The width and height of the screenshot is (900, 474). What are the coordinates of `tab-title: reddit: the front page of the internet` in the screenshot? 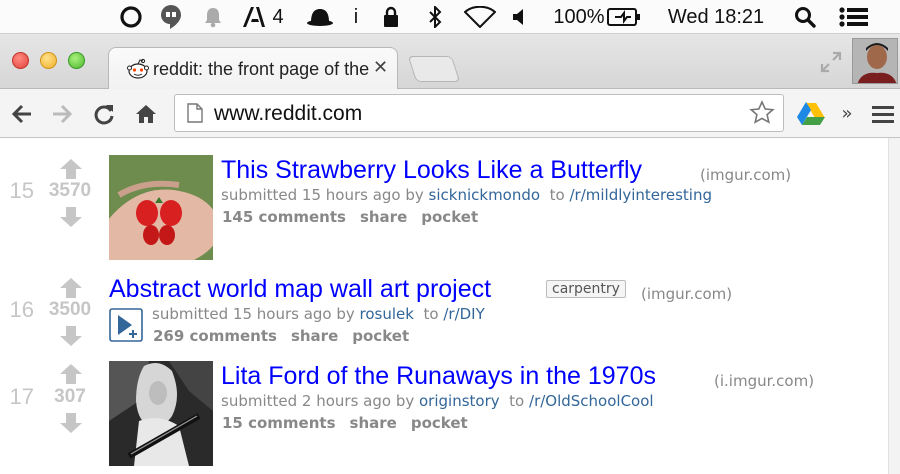 It's located at (263, 69).